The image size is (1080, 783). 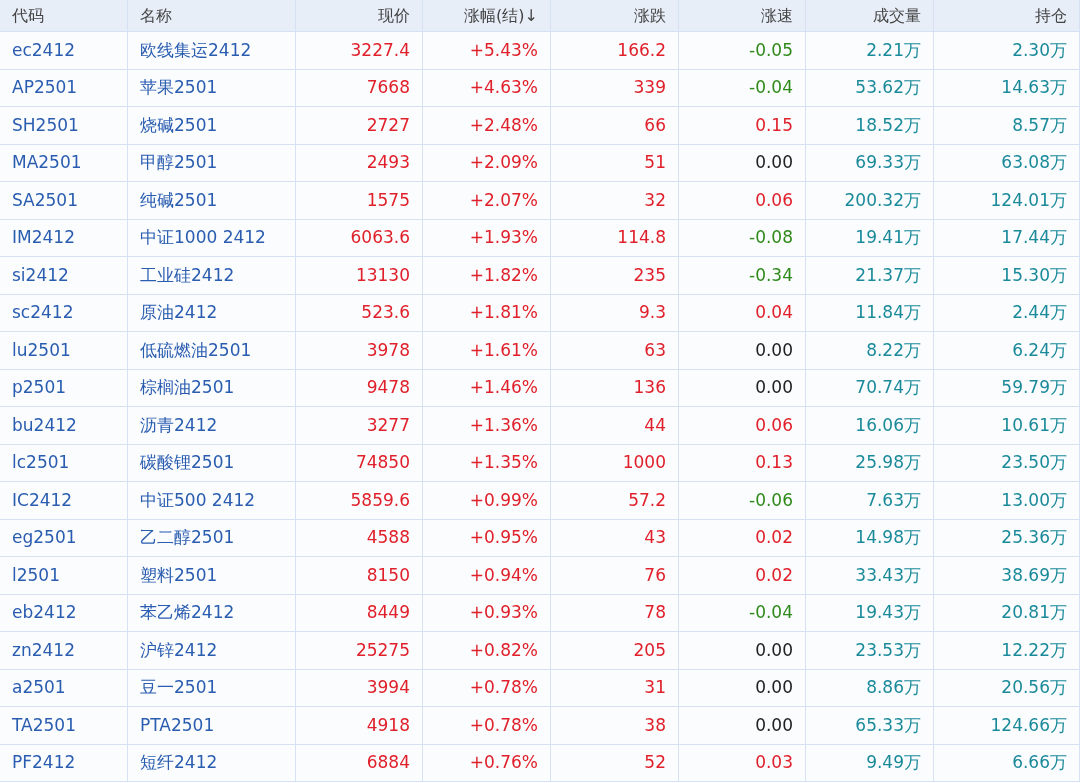 What do you see at coordinates (64, 762) in the screenshot?
I see `table-cell: PF2412` at bounding box center [64, 762].